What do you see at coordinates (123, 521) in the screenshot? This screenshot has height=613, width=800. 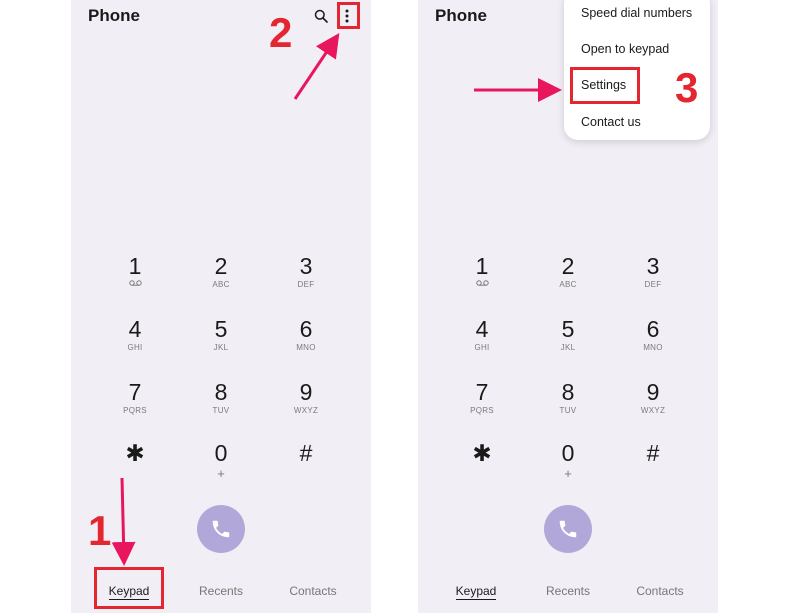 I see `arrow-to-keypad` at bounding box center [123, 521].